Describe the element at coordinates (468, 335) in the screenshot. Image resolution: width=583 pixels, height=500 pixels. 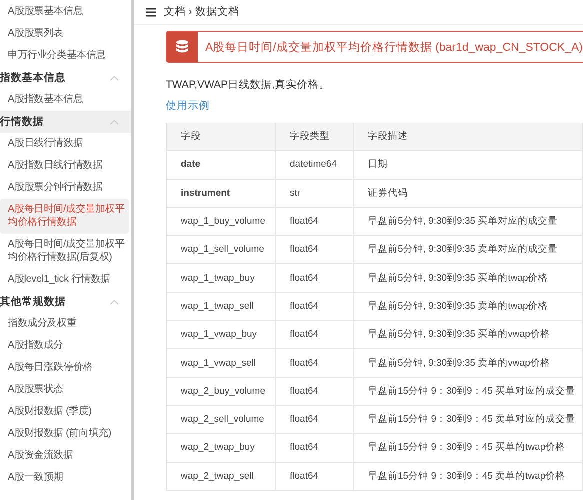
I see `table-cell: 早盘前5分钟, 9:30到9:35 买单的vwap价格` at that location.